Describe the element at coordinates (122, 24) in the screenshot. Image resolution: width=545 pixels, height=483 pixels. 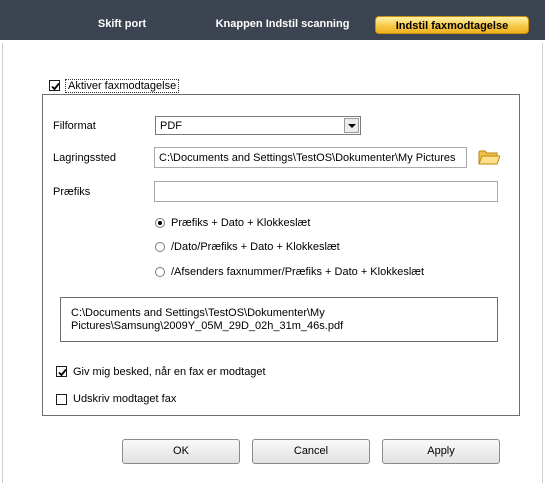
I see `tab-change-port: Skift port` at that location.